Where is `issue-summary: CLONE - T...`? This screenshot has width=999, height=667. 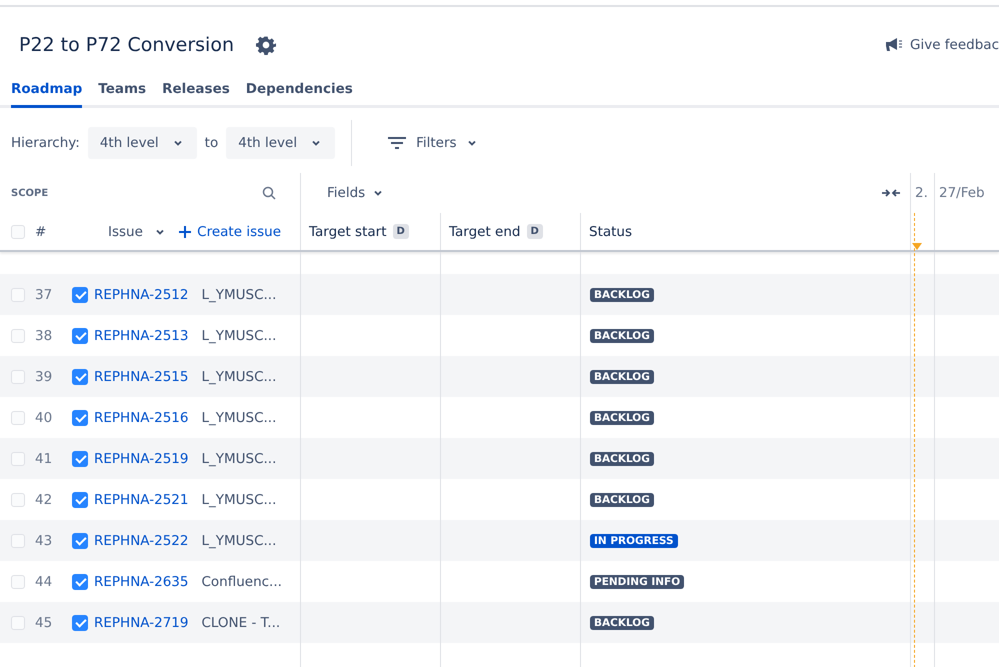
issue-summary: CLONE - T... is located at coordinates (240, 622).